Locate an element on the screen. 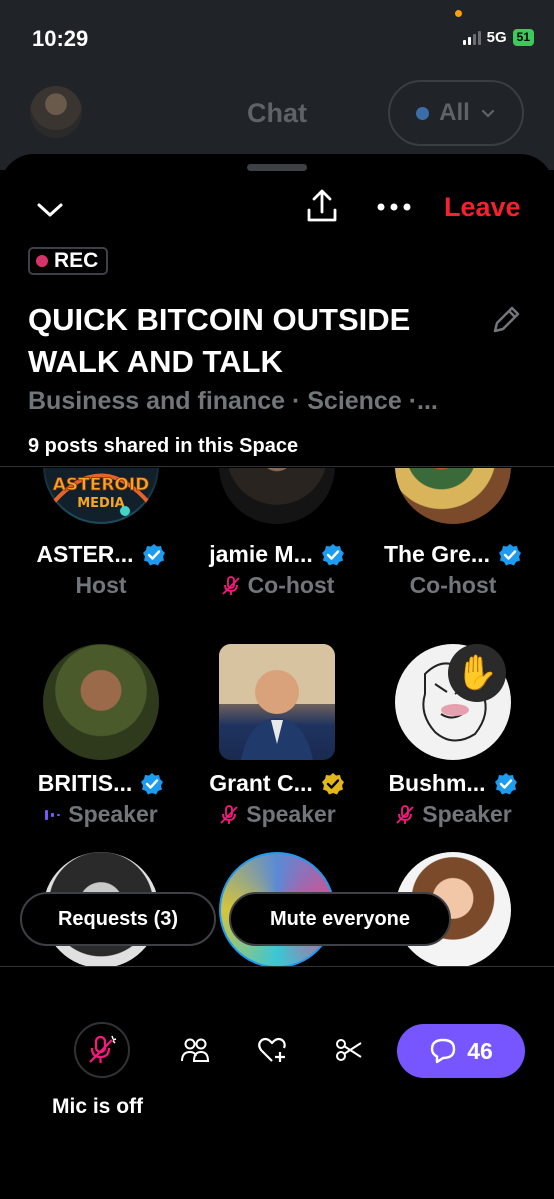  people-icon is located at coordinates (195, 1050).